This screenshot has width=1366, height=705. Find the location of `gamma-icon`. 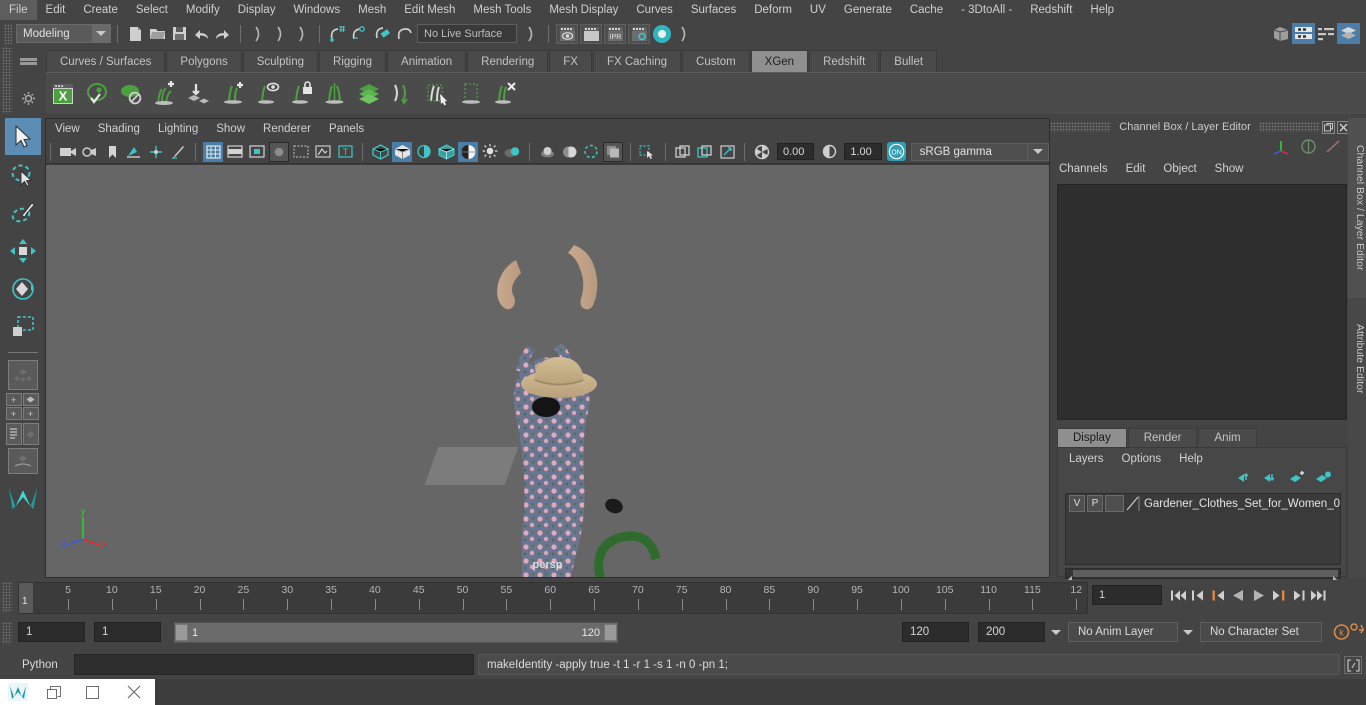

gamma-icon is located at coordinates (829, 152).